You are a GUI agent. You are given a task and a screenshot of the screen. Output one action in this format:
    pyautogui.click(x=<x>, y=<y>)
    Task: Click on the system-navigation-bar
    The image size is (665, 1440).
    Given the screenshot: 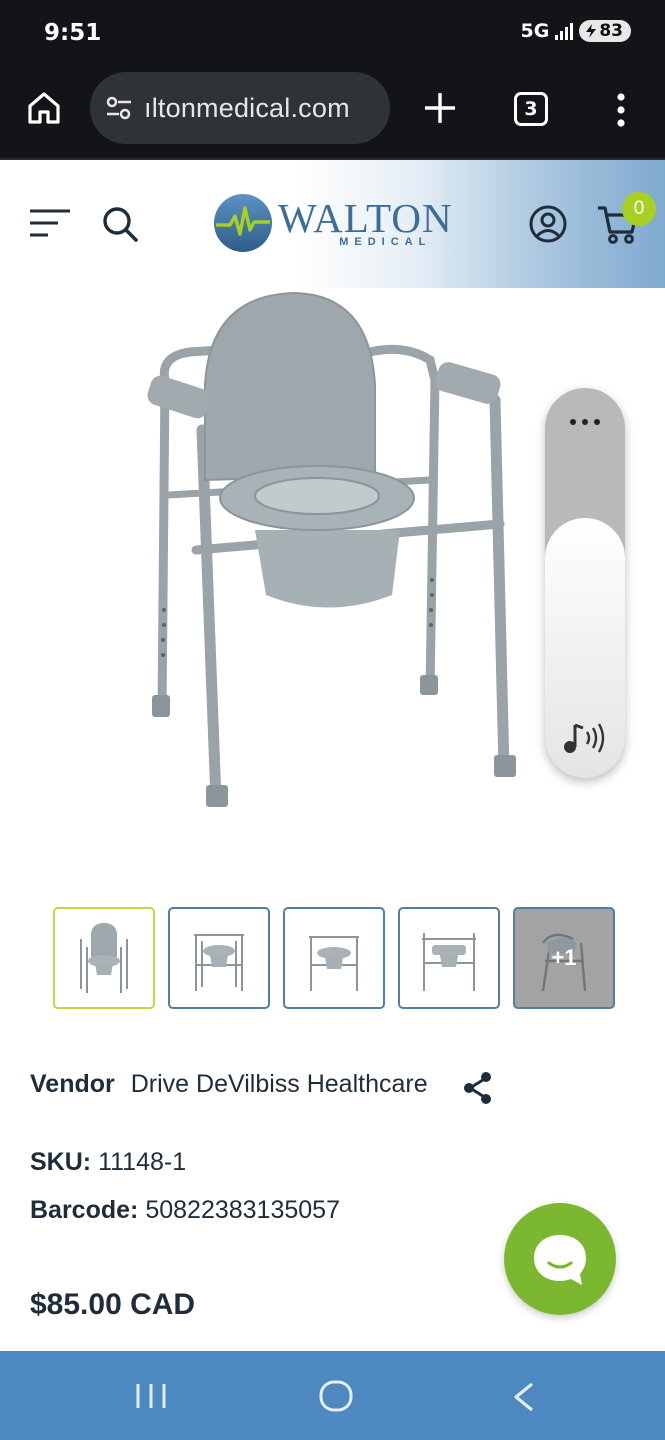 What is the action you would take?
    pyautogui.click(x=332, y=1395)
    